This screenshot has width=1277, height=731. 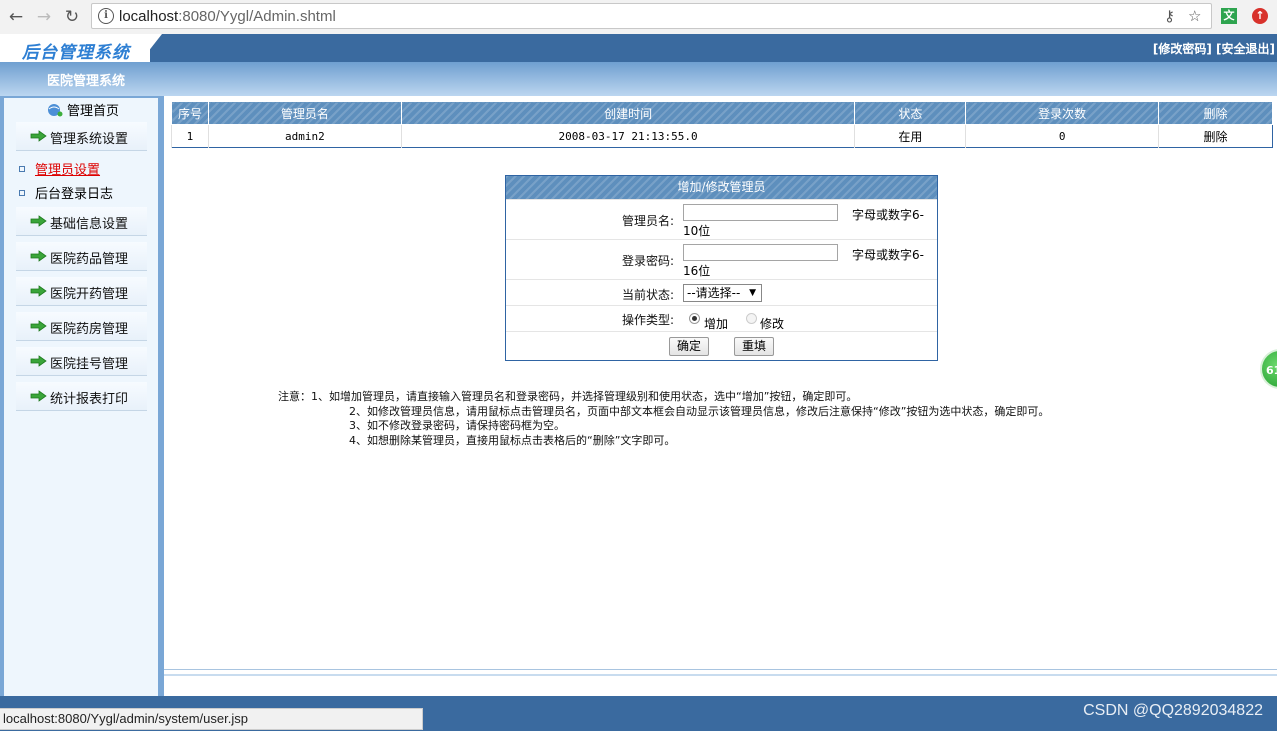 What do you see at coordinates (651, 16) in the screenshot?
I see `address-bar: i localhost:8080/Yygl/Admin.shtml ⚷ ☆` at bounding box center [651, 16].